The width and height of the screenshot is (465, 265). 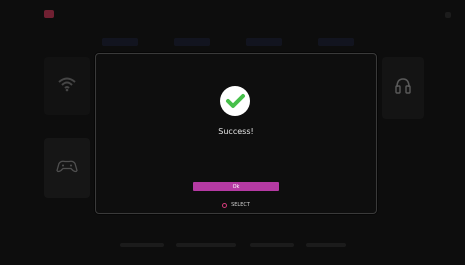 I want to click on select-hint-label: SELECT, so click(x=240, y=205).